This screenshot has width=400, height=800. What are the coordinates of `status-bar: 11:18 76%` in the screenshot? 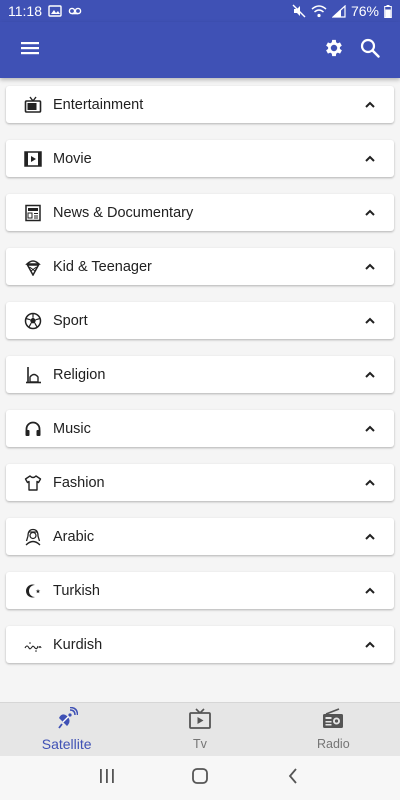 It's located at (200, 11).